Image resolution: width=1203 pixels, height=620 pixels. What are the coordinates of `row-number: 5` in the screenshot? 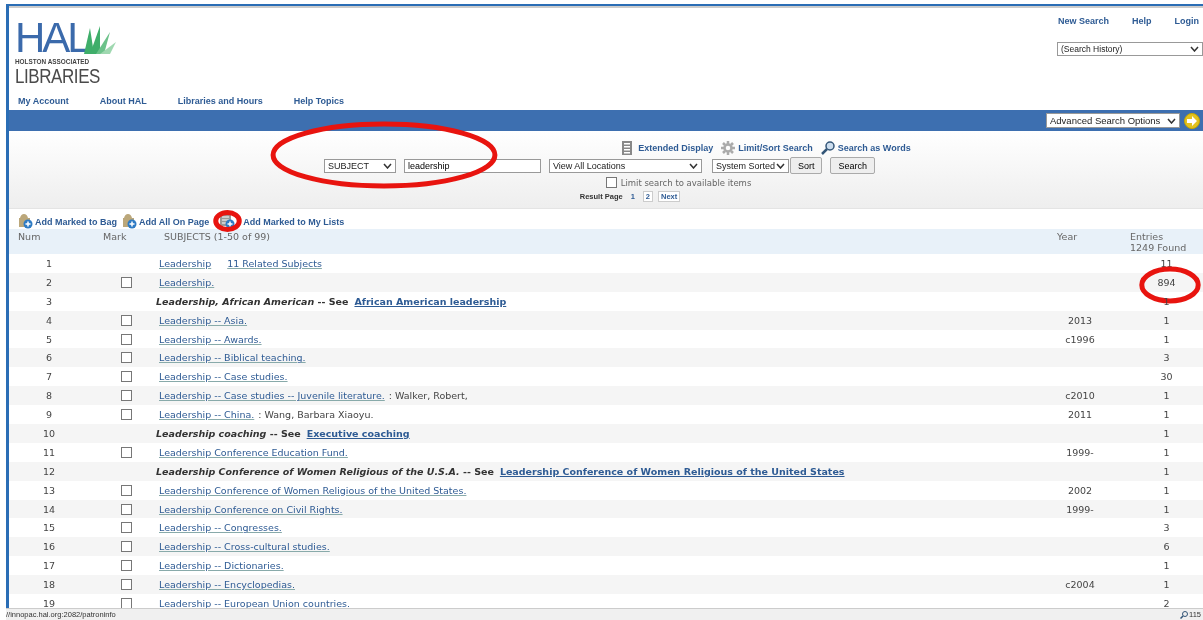 It's located at (48, 339).